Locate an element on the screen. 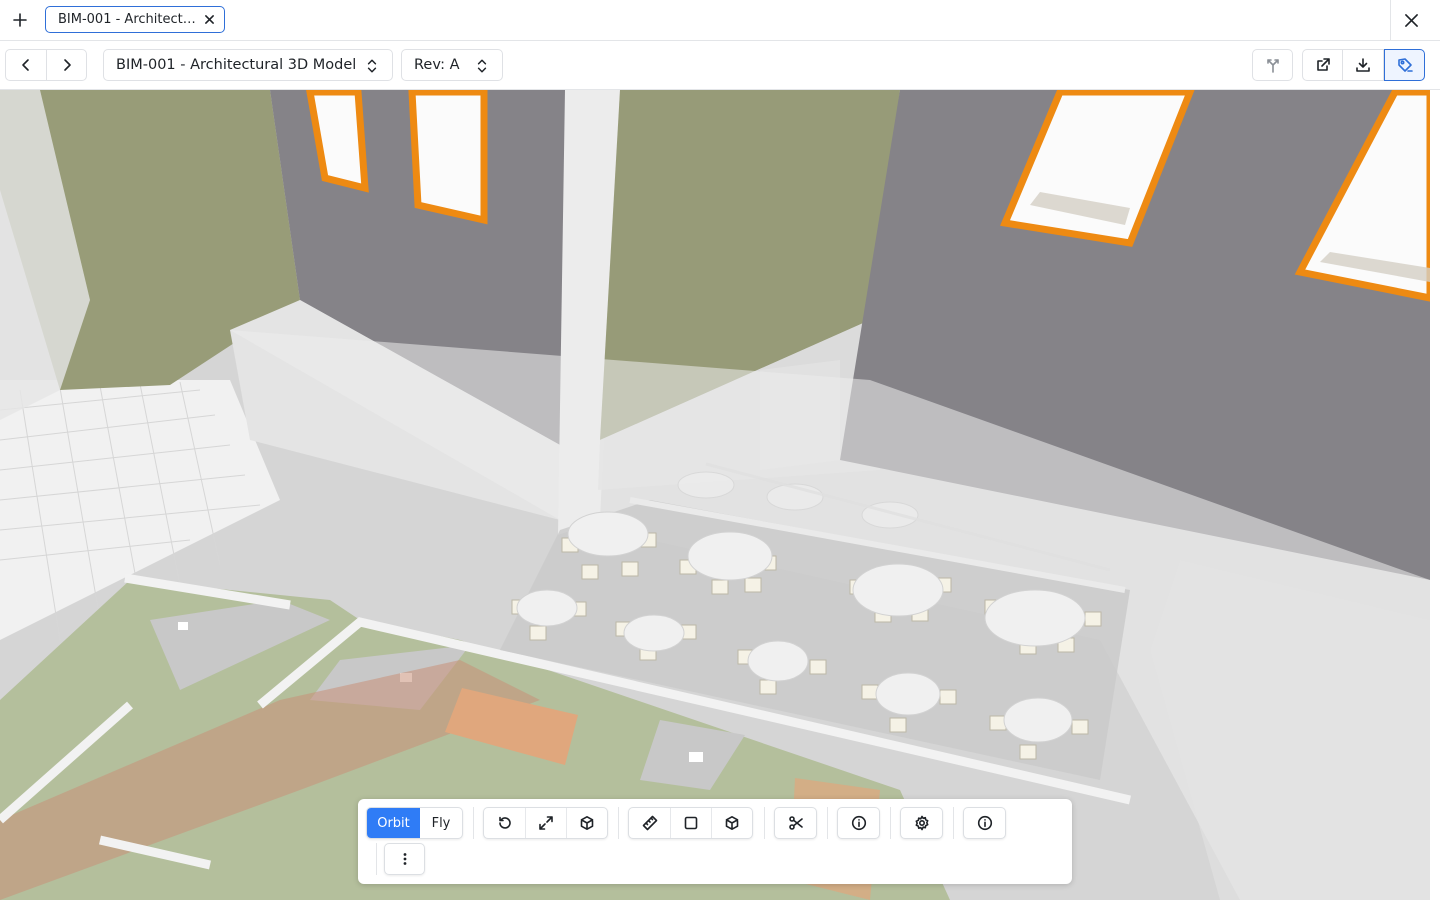 Image resolution: width=1440 pixels, height=900 pixels. more-vertical-icon is located at coordinates (404, 859).